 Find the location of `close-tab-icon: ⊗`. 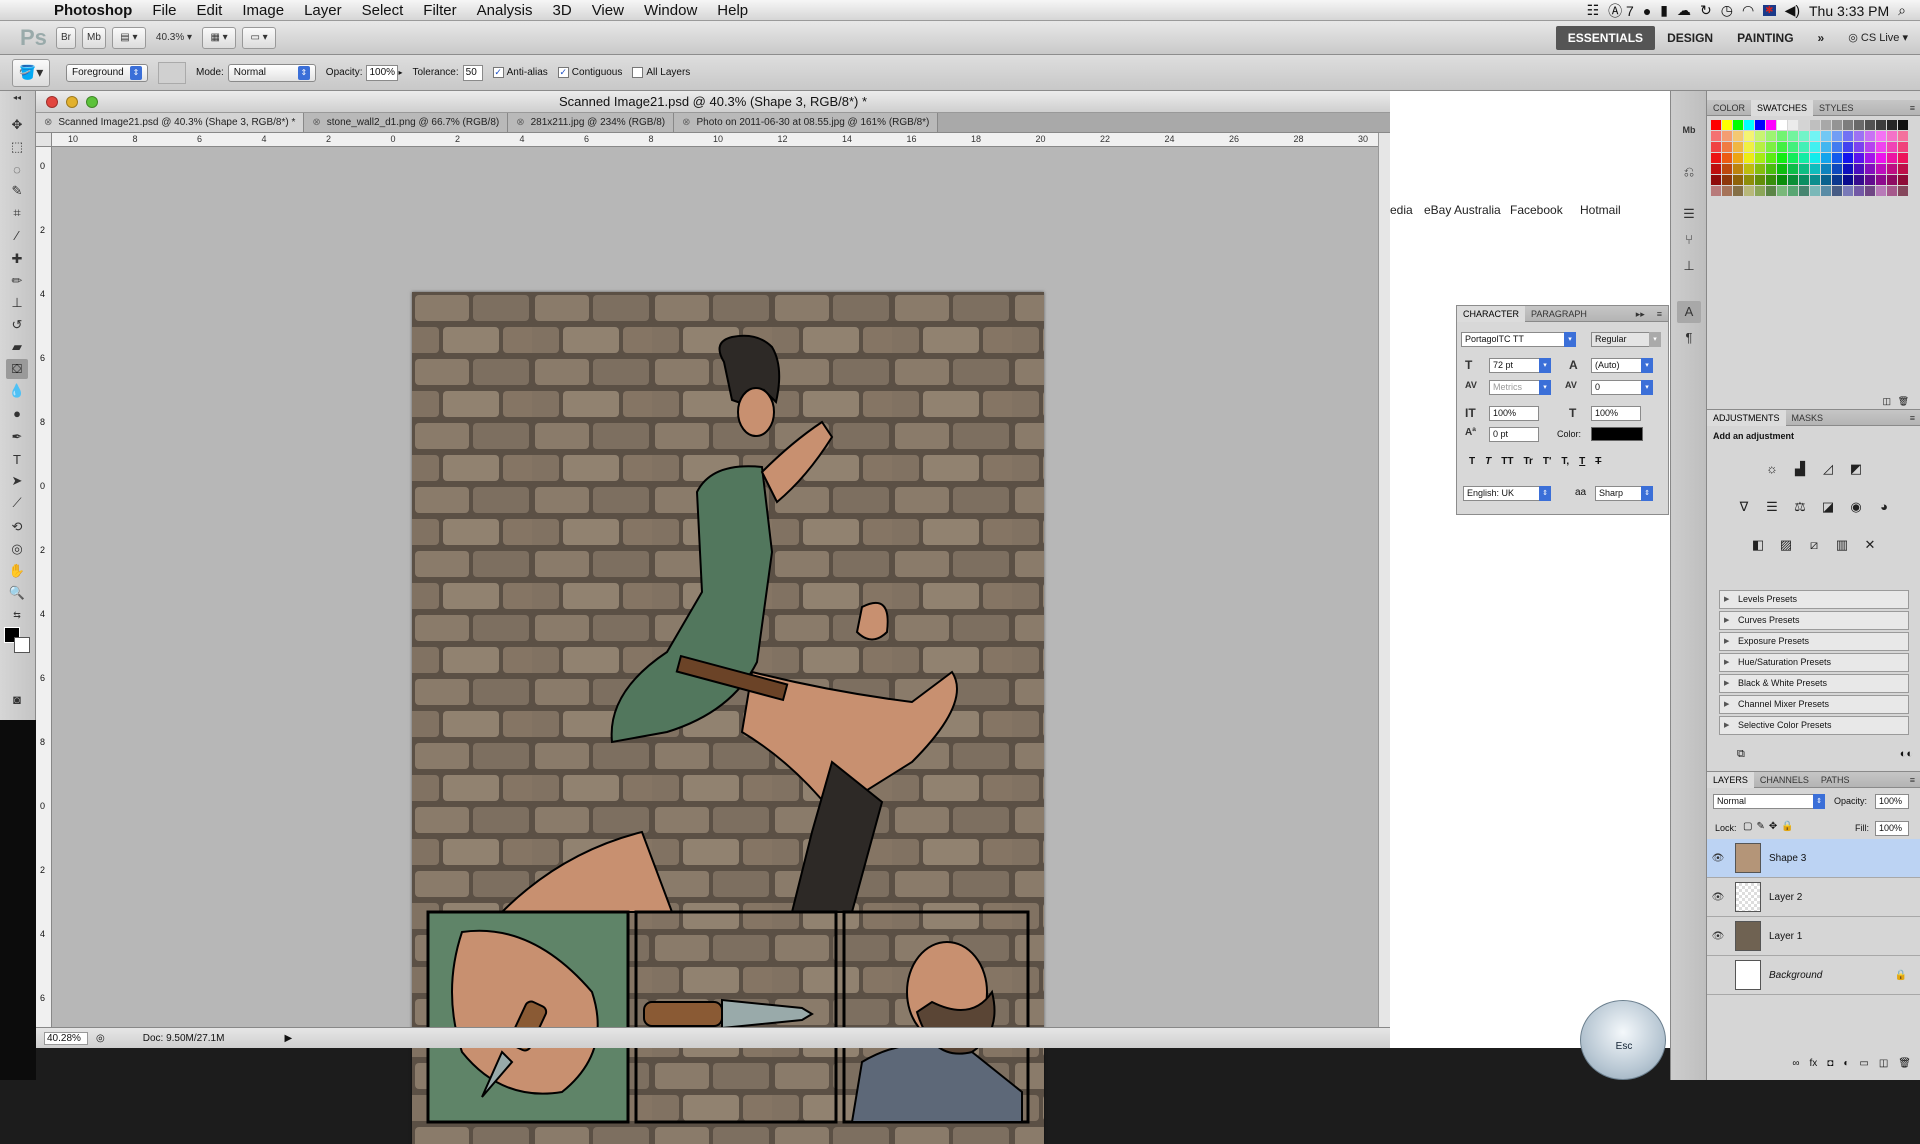

close-tab-icon: ⊗ is located at coordinates (686, 122).